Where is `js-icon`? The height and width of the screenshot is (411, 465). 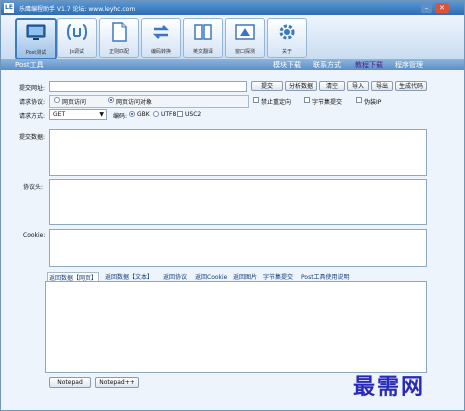 js-icon is located at coordinates (77, 32).